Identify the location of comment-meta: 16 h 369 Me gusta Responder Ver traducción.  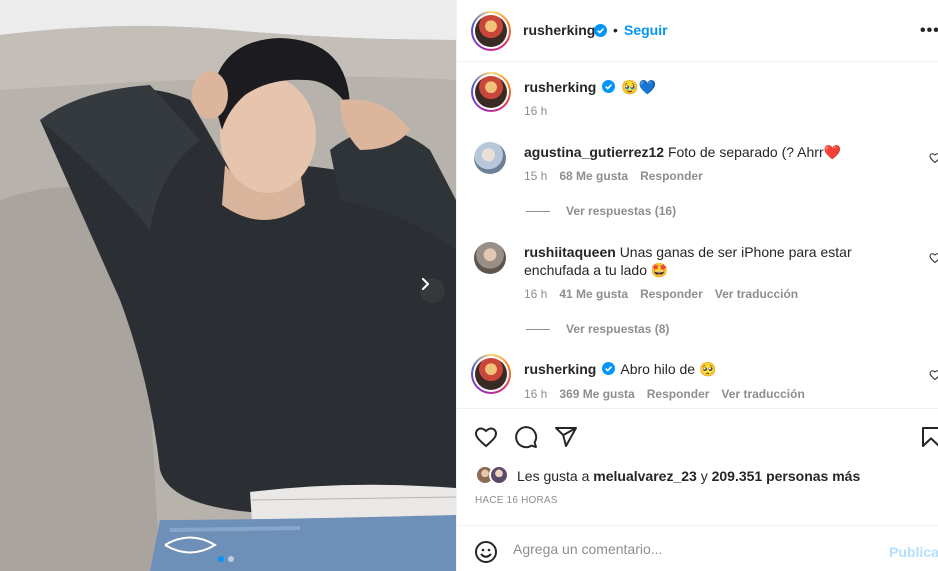
(664, 394).